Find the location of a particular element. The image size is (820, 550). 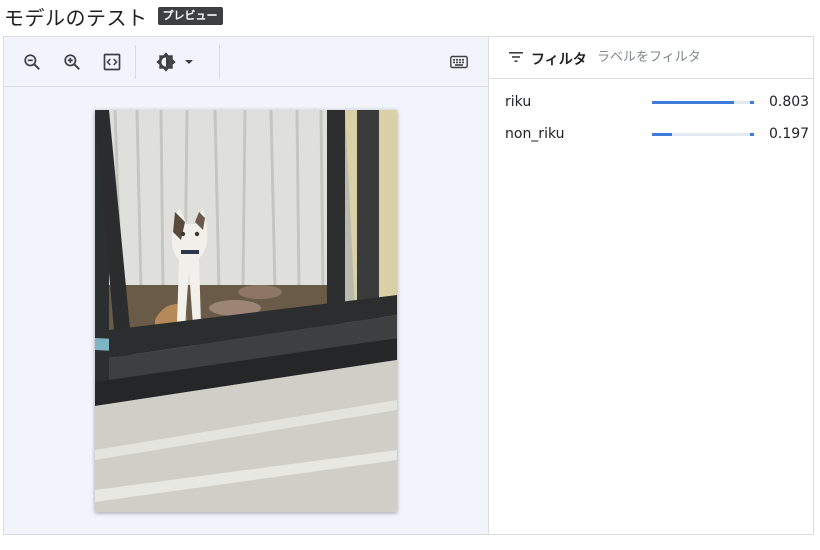

fit-to-screen-button is located at coordinates (112, 62).